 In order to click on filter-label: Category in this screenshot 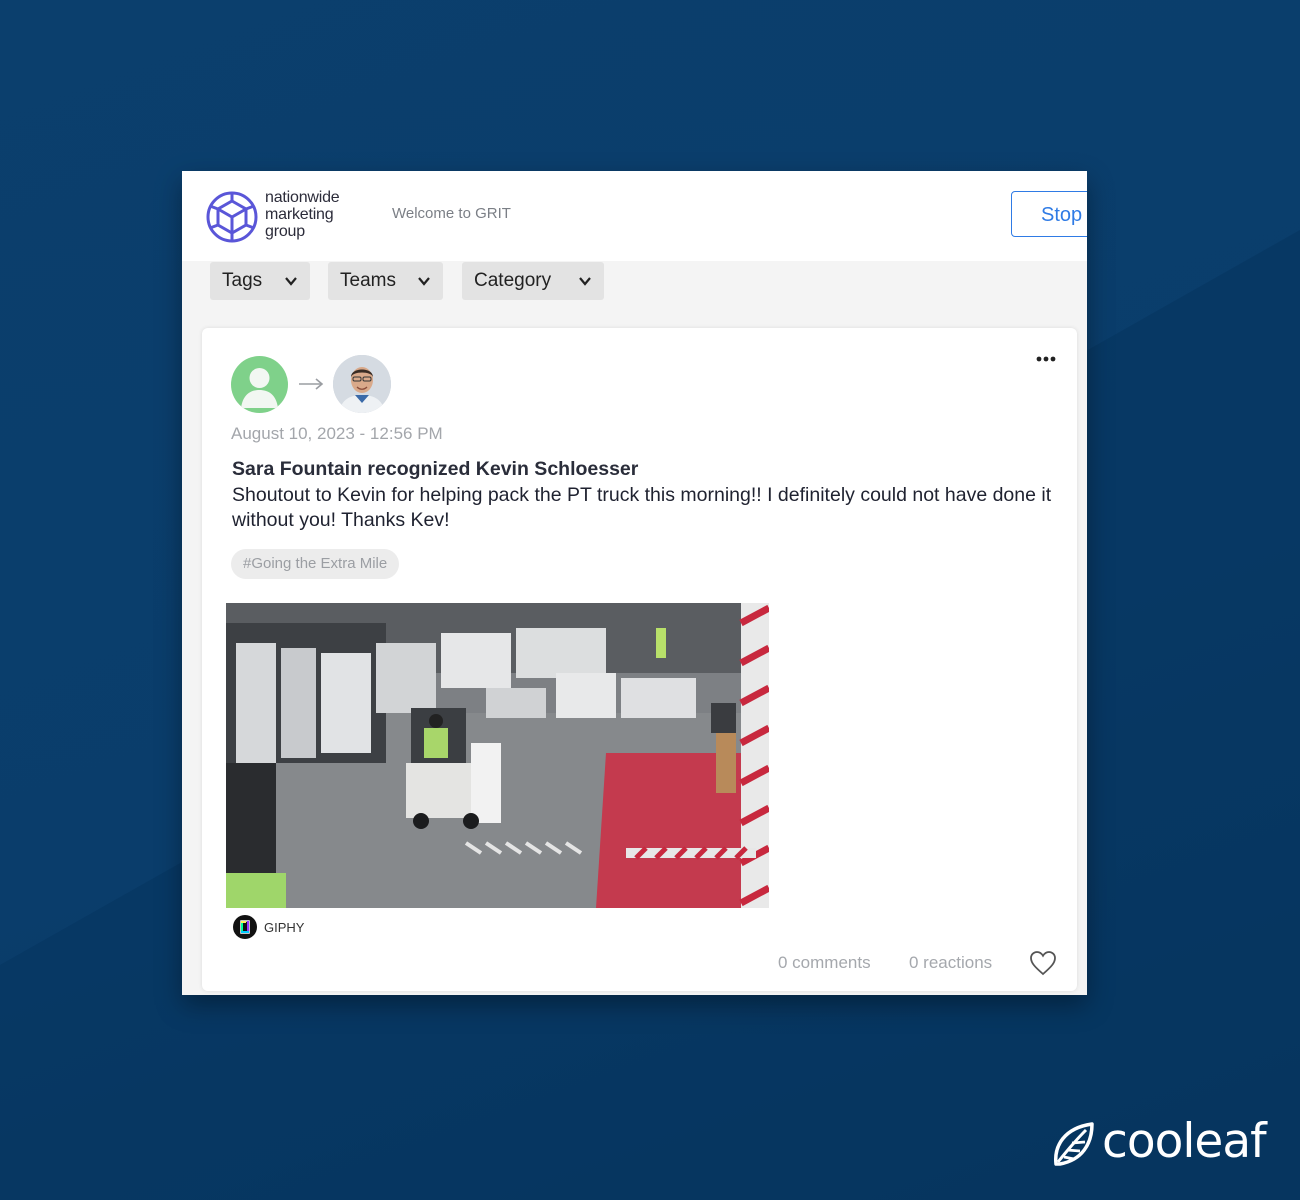, I will do `click(513, 280)`.